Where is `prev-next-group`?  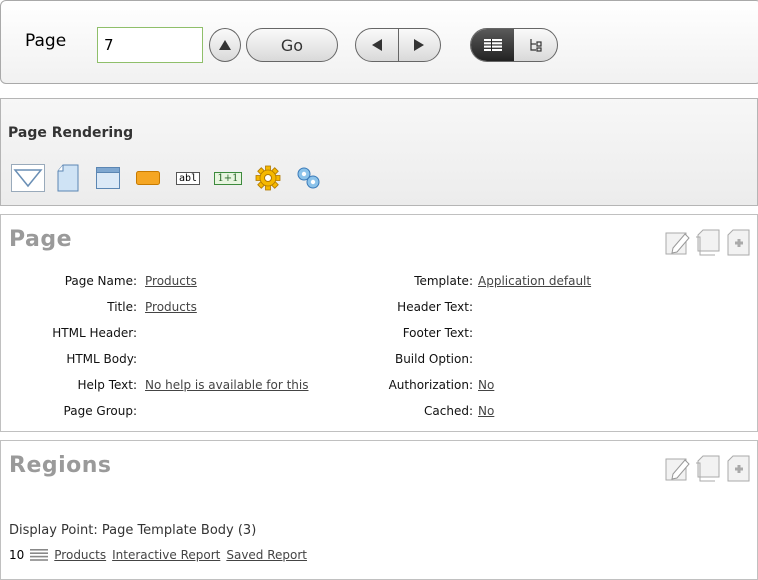 prev-next-group is located at coordinates (398, 45).